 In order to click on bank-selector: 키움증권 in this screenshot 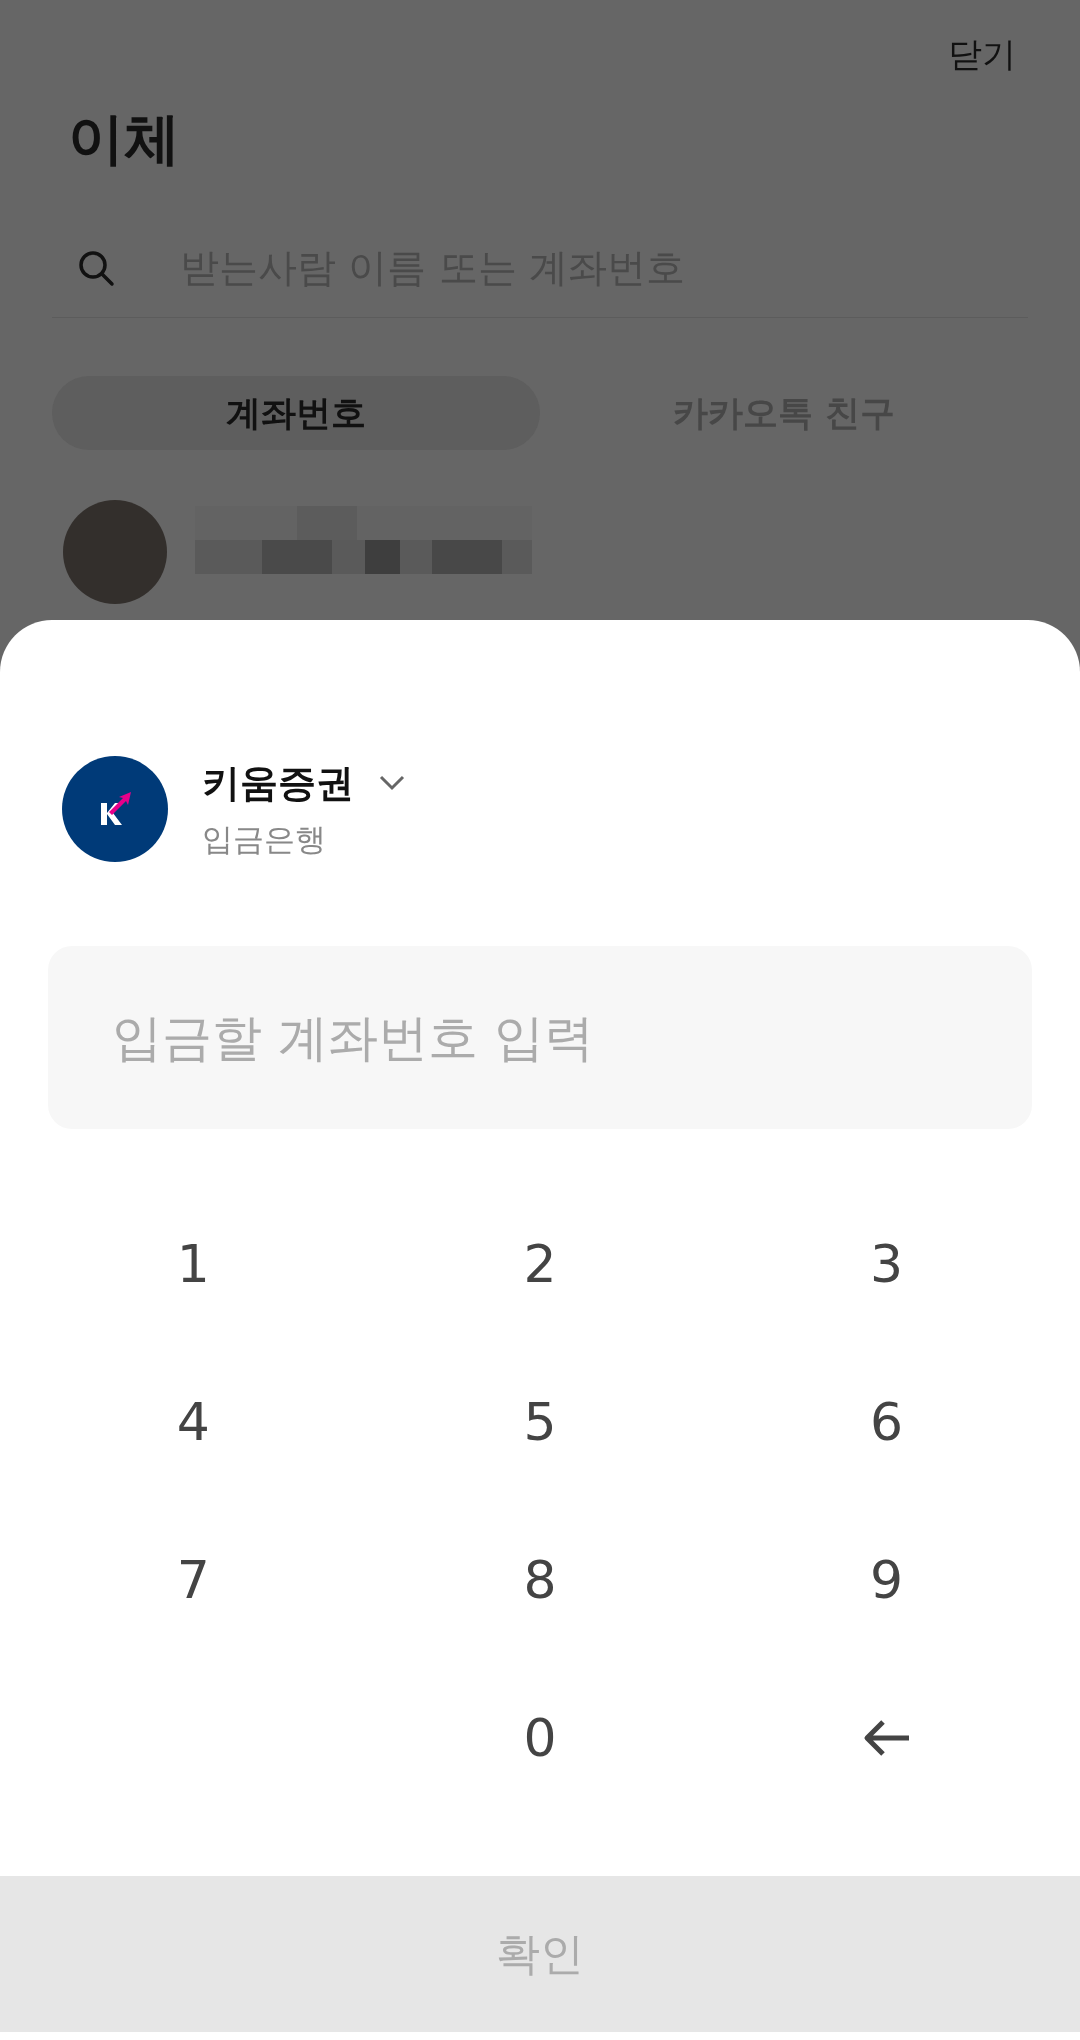, I will do `click(304, 783)`.